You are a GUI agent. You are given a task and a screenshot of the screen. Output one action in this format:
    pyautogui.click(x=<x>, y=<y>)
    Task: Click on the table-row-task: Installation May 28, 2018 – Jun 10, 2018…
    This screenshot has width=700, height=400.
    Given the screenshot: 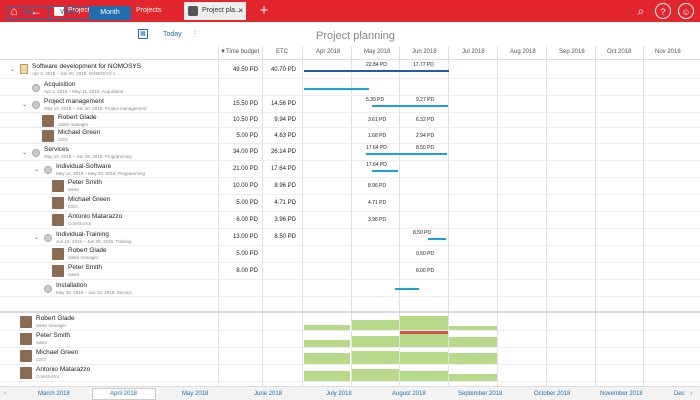 What is the action you would take?
    pyautogui.click(x=350, y=288)
    